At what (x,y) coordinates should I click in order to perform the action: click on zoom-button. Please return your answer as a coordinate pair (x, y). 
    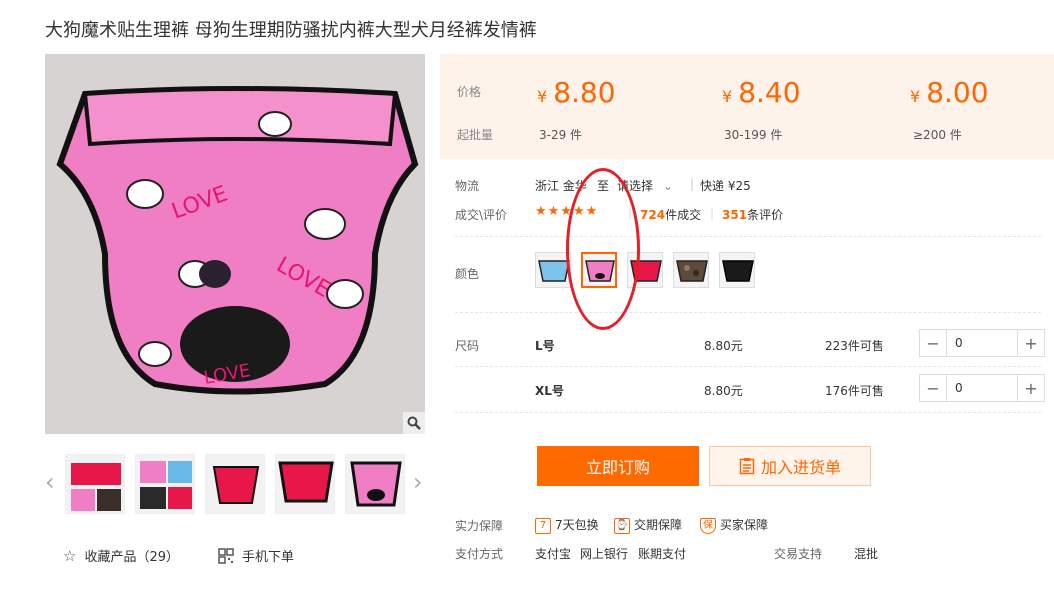
    Looking at the image, I should click on (414, 423).